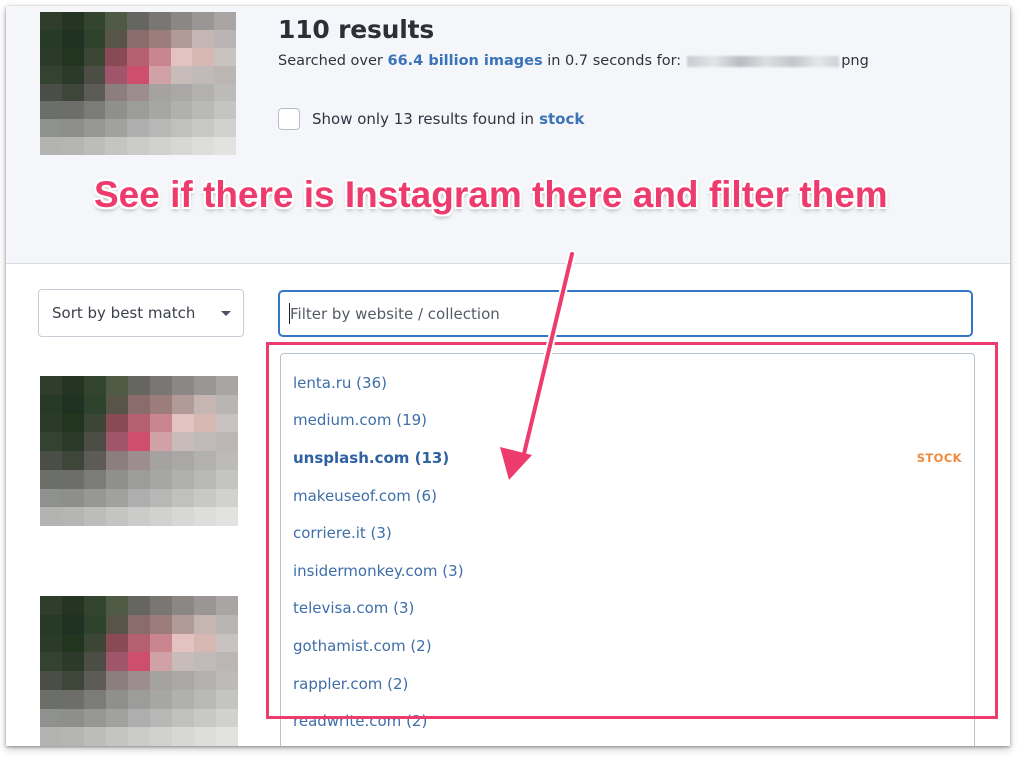 This screenshot has width=1024, height=765. What do you see at coordinates (627, 421) in the screenshot?
I see `website-option: medium.com (19)` at bounding box center [627, 421].